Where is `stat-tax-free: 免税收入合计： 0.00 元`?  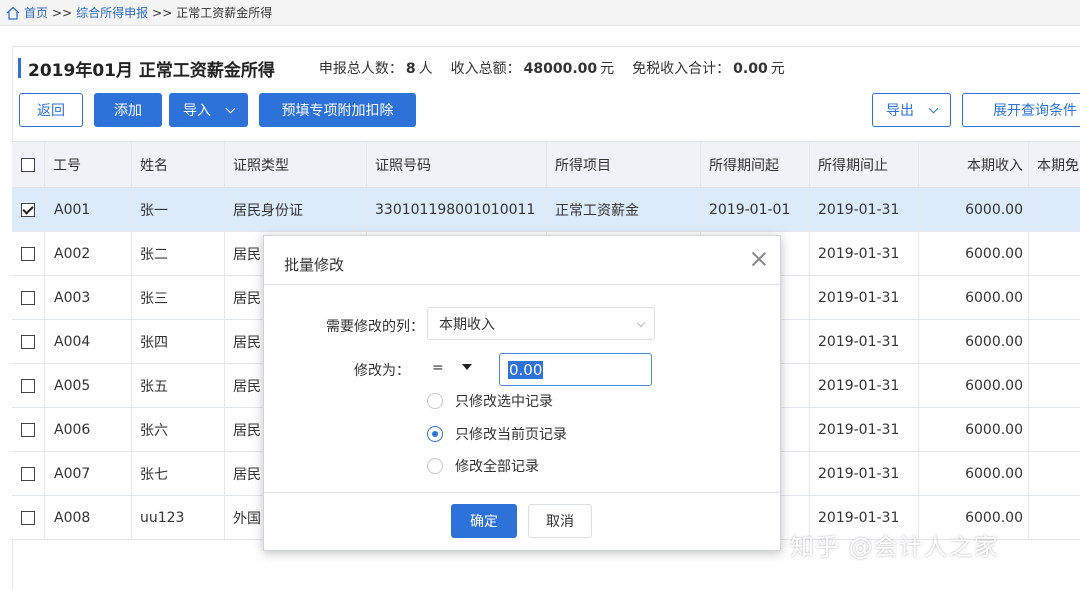 stat-tax-free: 免税收入合计： 0.00 元 is located at coordinates (708, 68).